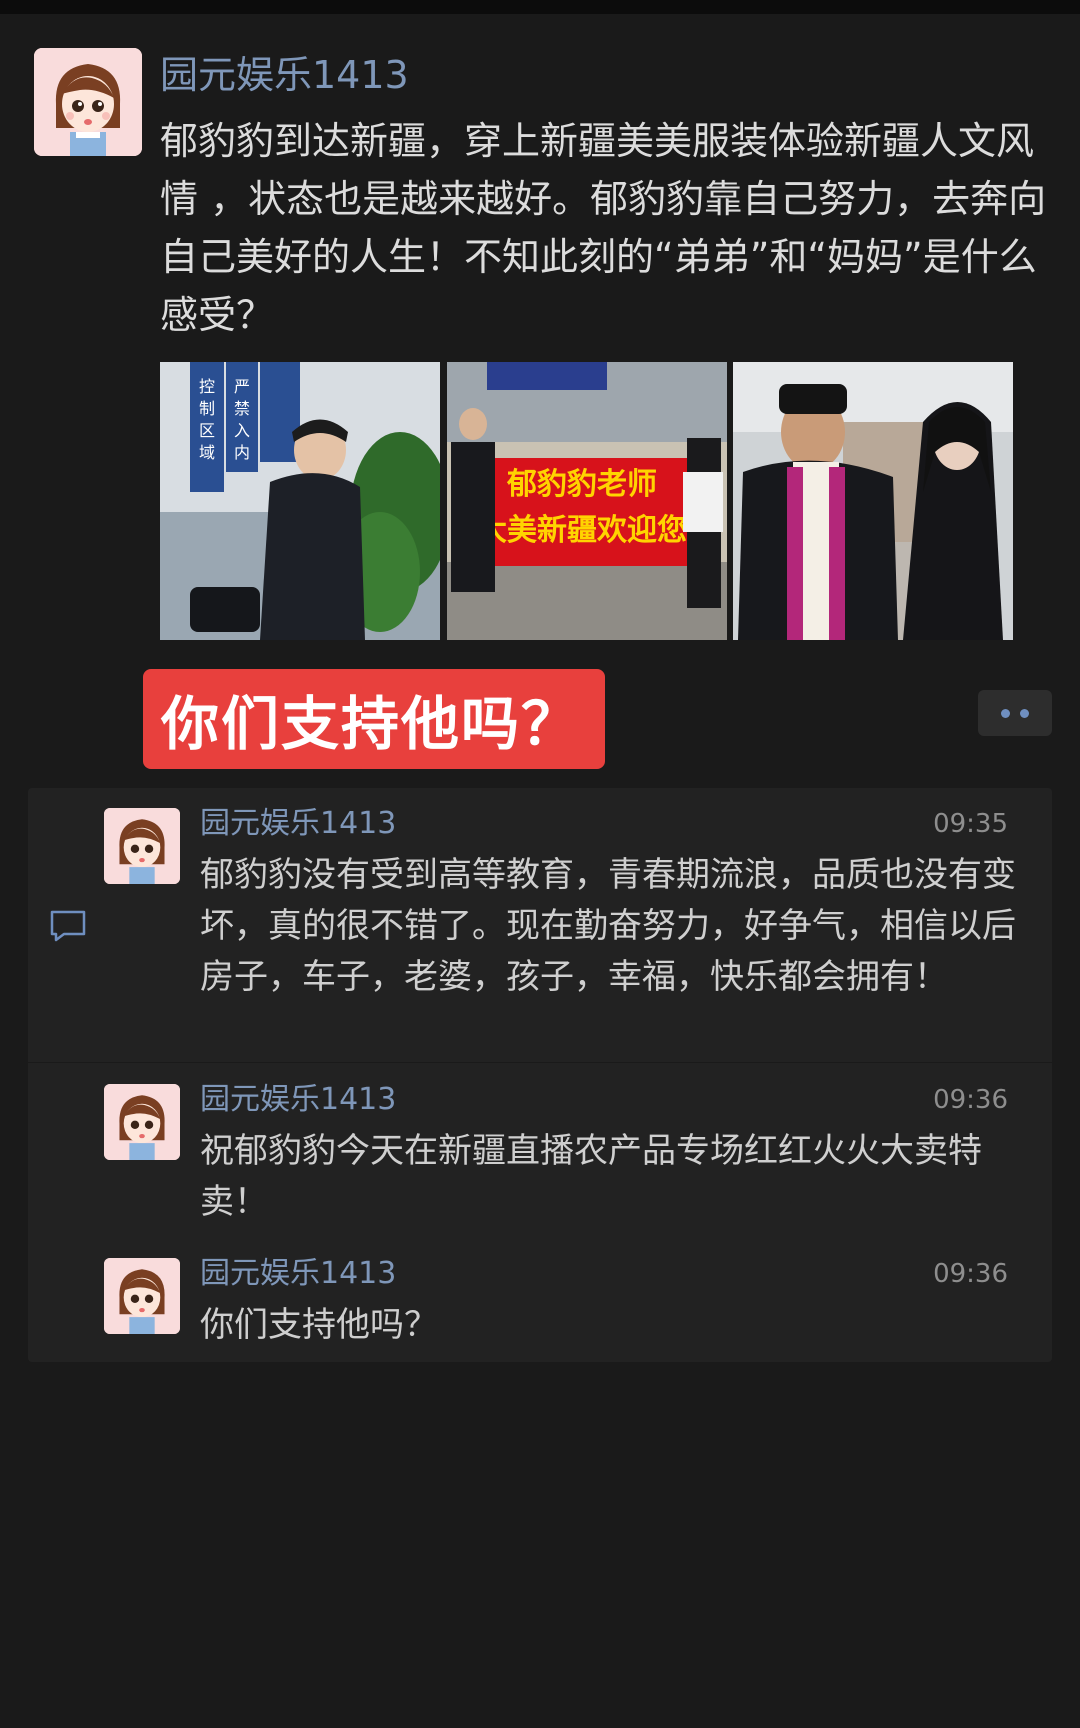  What do you see at coordinates (207, 408) in the screenshot?
I see `sign-char: 制` at bounding box center [207, 408].